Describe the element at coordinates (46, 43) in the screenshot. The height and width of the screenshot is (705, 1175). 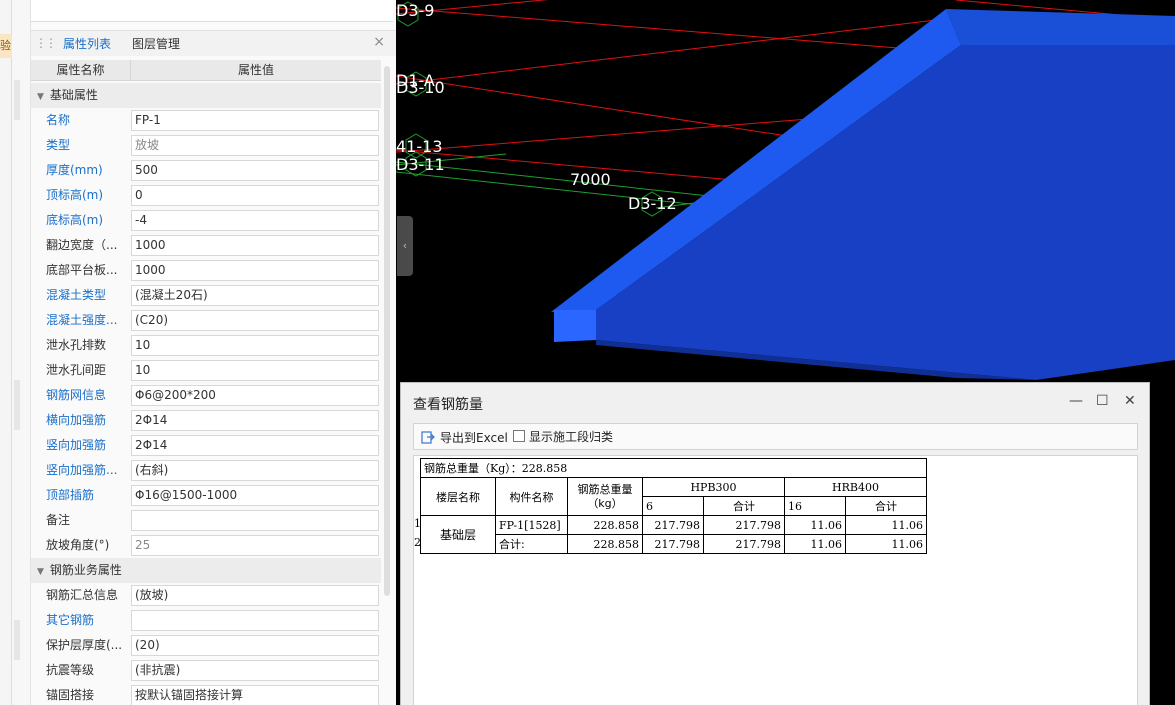
I see `drag-grip-icon: ⋮⋮` at that location.